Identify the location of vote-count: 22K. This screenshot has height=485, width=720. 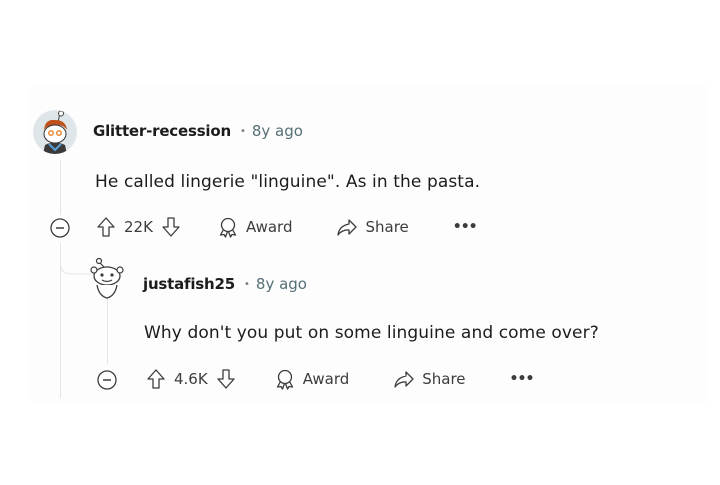
(138, 227).